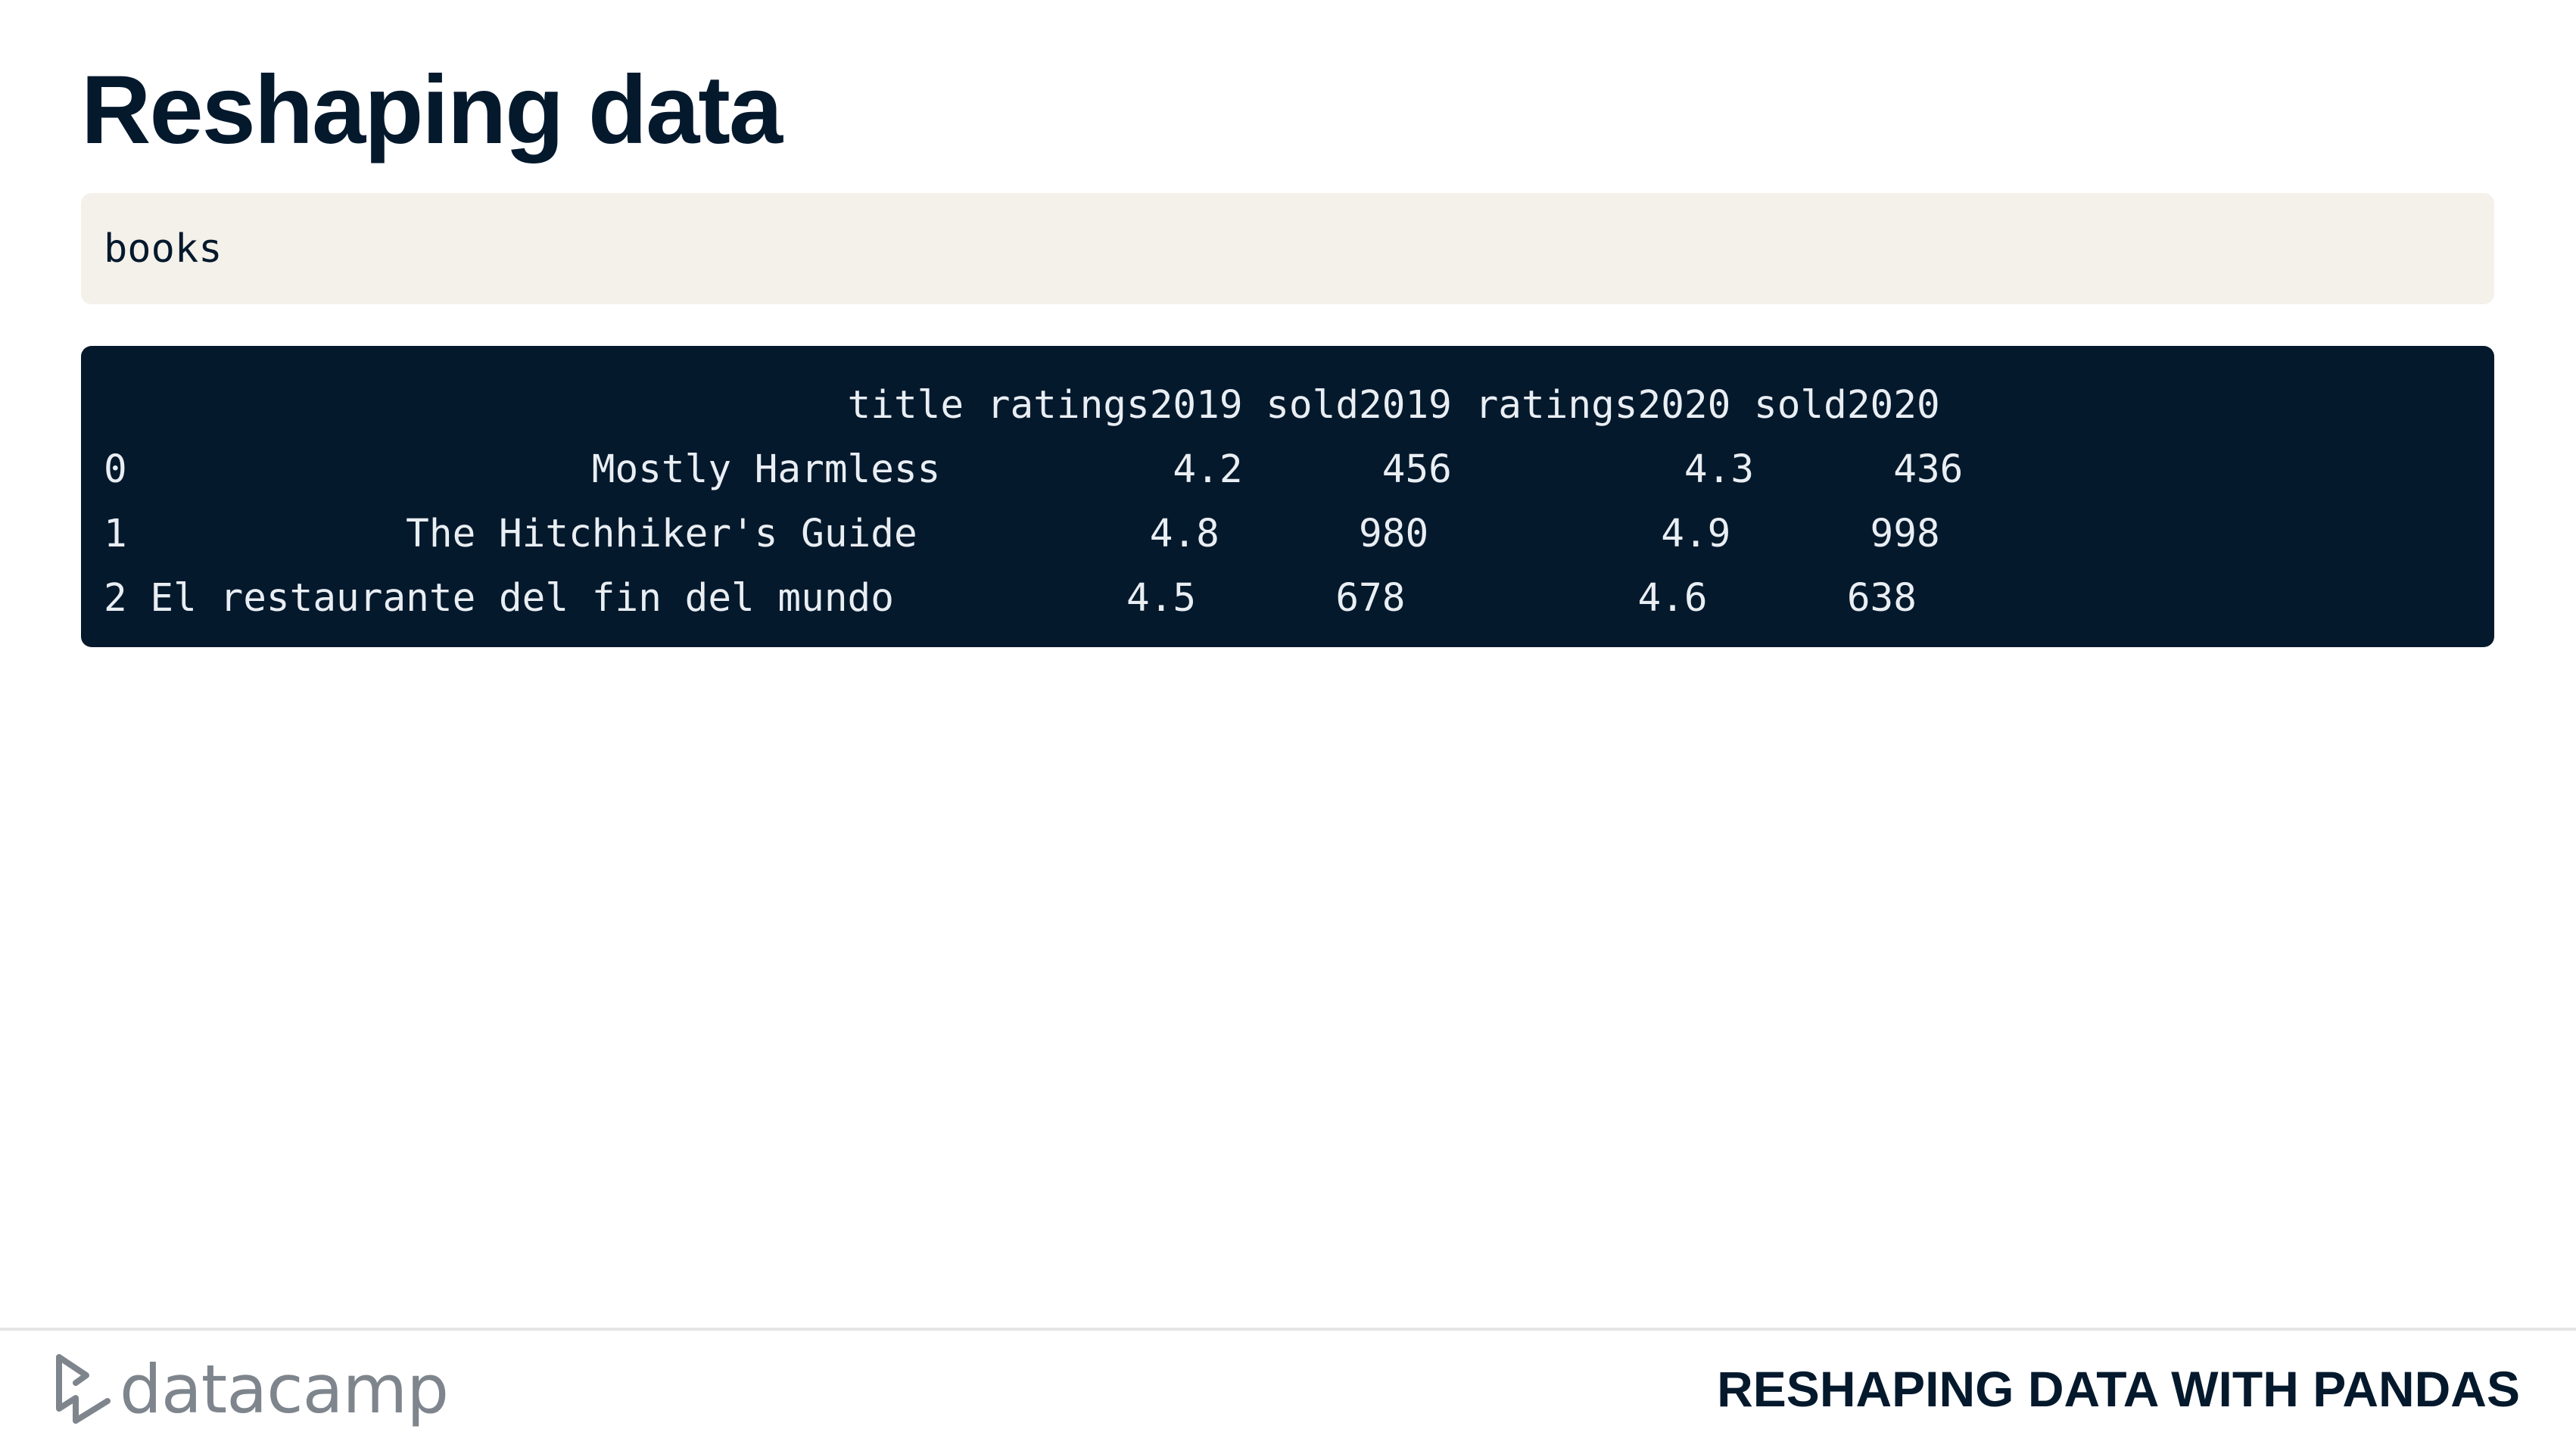  Describe the element at coordinates (1288, 1329) in the screenshot. I see `footer-divider` at that location.